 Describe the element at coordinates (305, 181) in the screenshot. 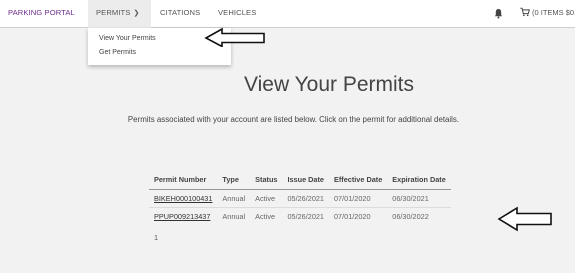

I see `column-header: Issue Date` at that location.